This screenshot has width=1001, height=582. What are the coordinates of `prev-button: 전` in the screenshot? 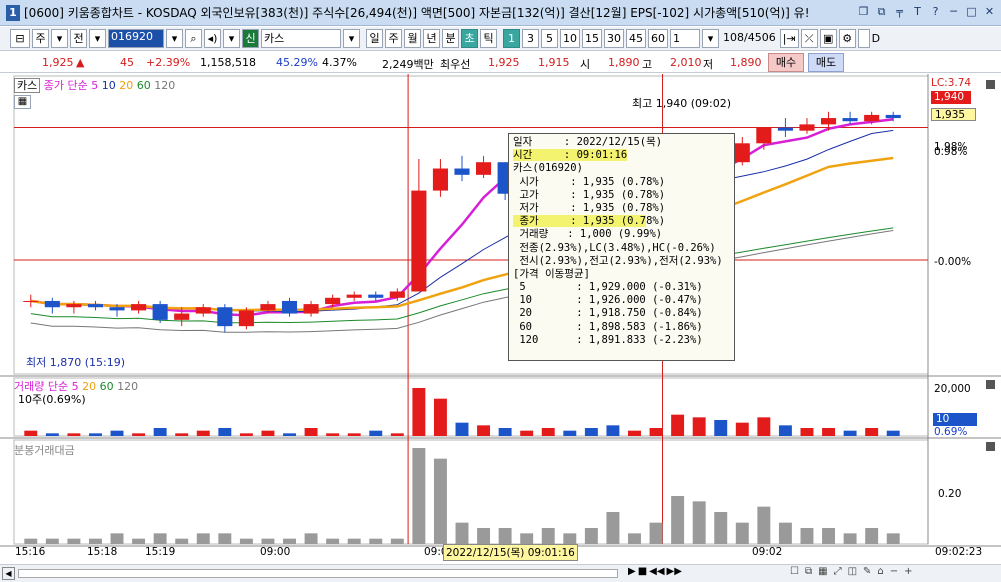 It's located at (78, 38).